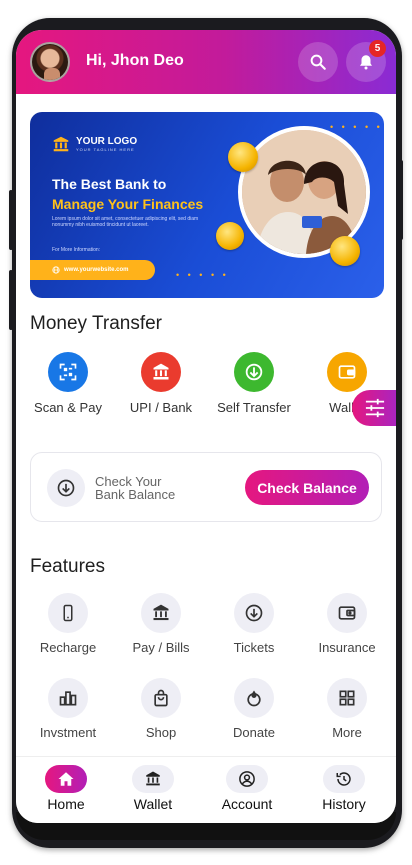 Image resolution: width=412 pixels, height=865 pixels. Describe the element at coordinates (161, 647) in the screenshot. I see `feature-label: Pay / Bills` at that location.